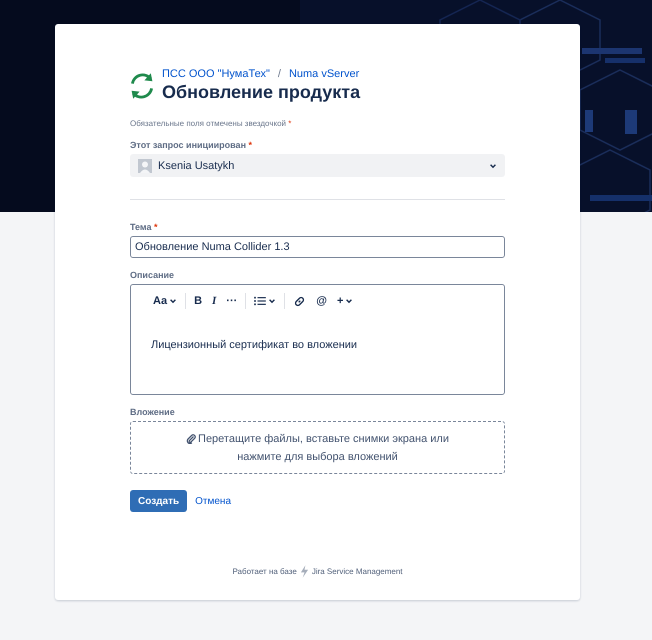 Image resolution: width=652 pixels, height=640 pixels. Describe the element at coordinates (323, 439) in the screenshot. I see `dropzone-text: Перетащите файлы, вставьте снимки экрана или` at that location.